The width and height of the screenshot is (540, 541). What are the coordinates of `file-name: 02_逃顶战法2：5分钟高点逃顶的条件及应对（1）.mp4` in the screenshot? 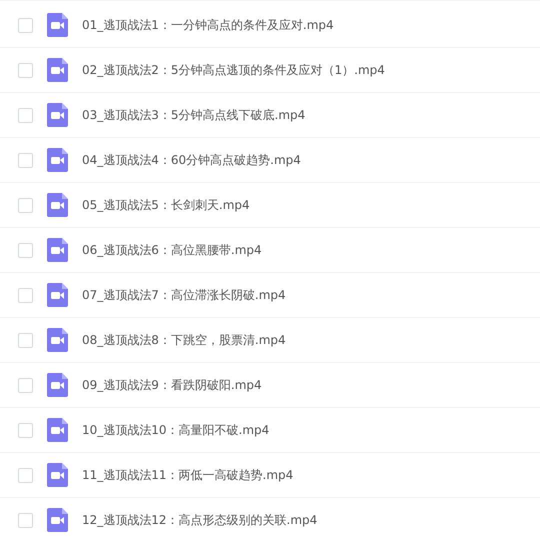 It's located at (233, 70).